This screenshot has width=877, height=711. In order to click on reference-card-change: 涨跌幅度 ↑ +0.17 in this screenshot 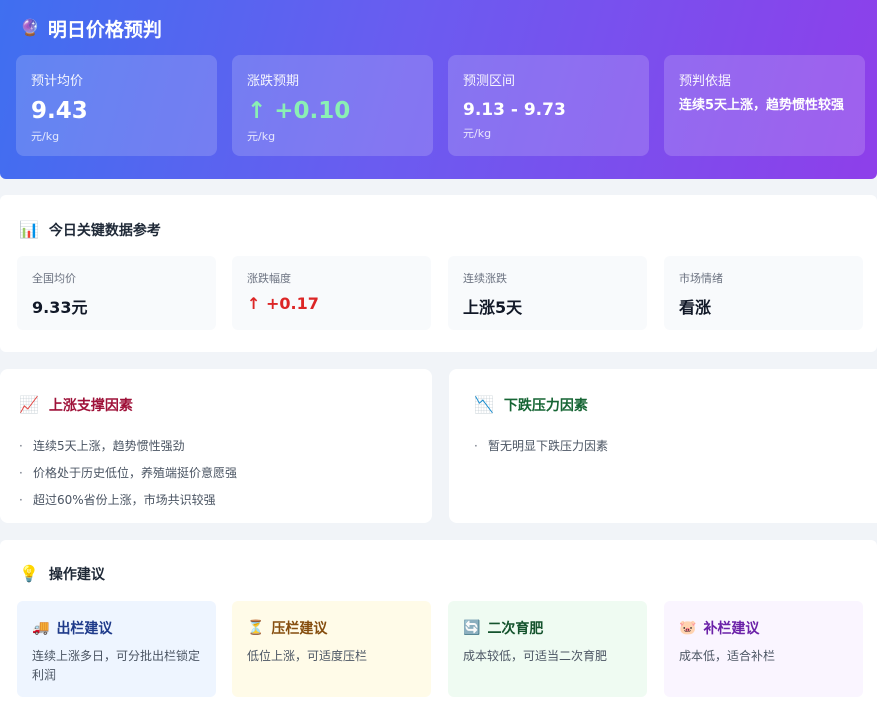, I will do `click(331, 293)`.